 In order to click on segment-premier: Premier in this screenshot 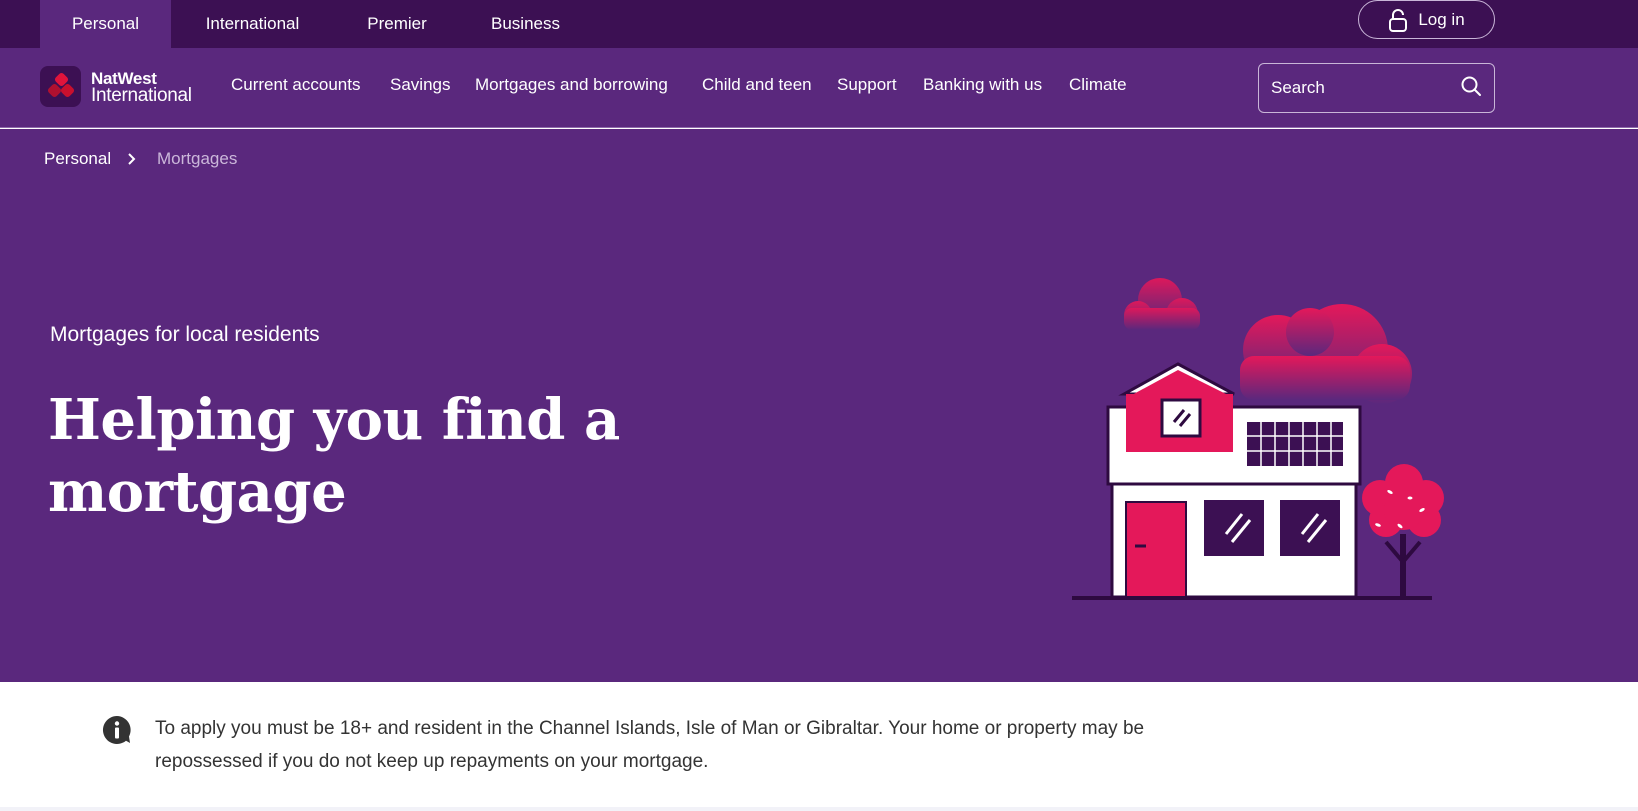, I will do `click(397, 24)`.